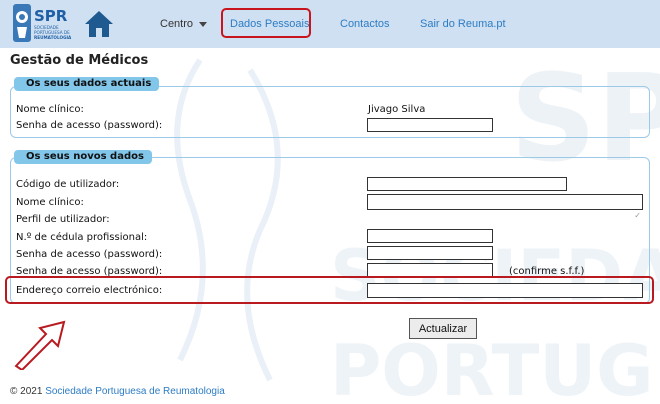 This screenshot has height=404, width=660. I want to click on new-password-field, so click(430, 253).